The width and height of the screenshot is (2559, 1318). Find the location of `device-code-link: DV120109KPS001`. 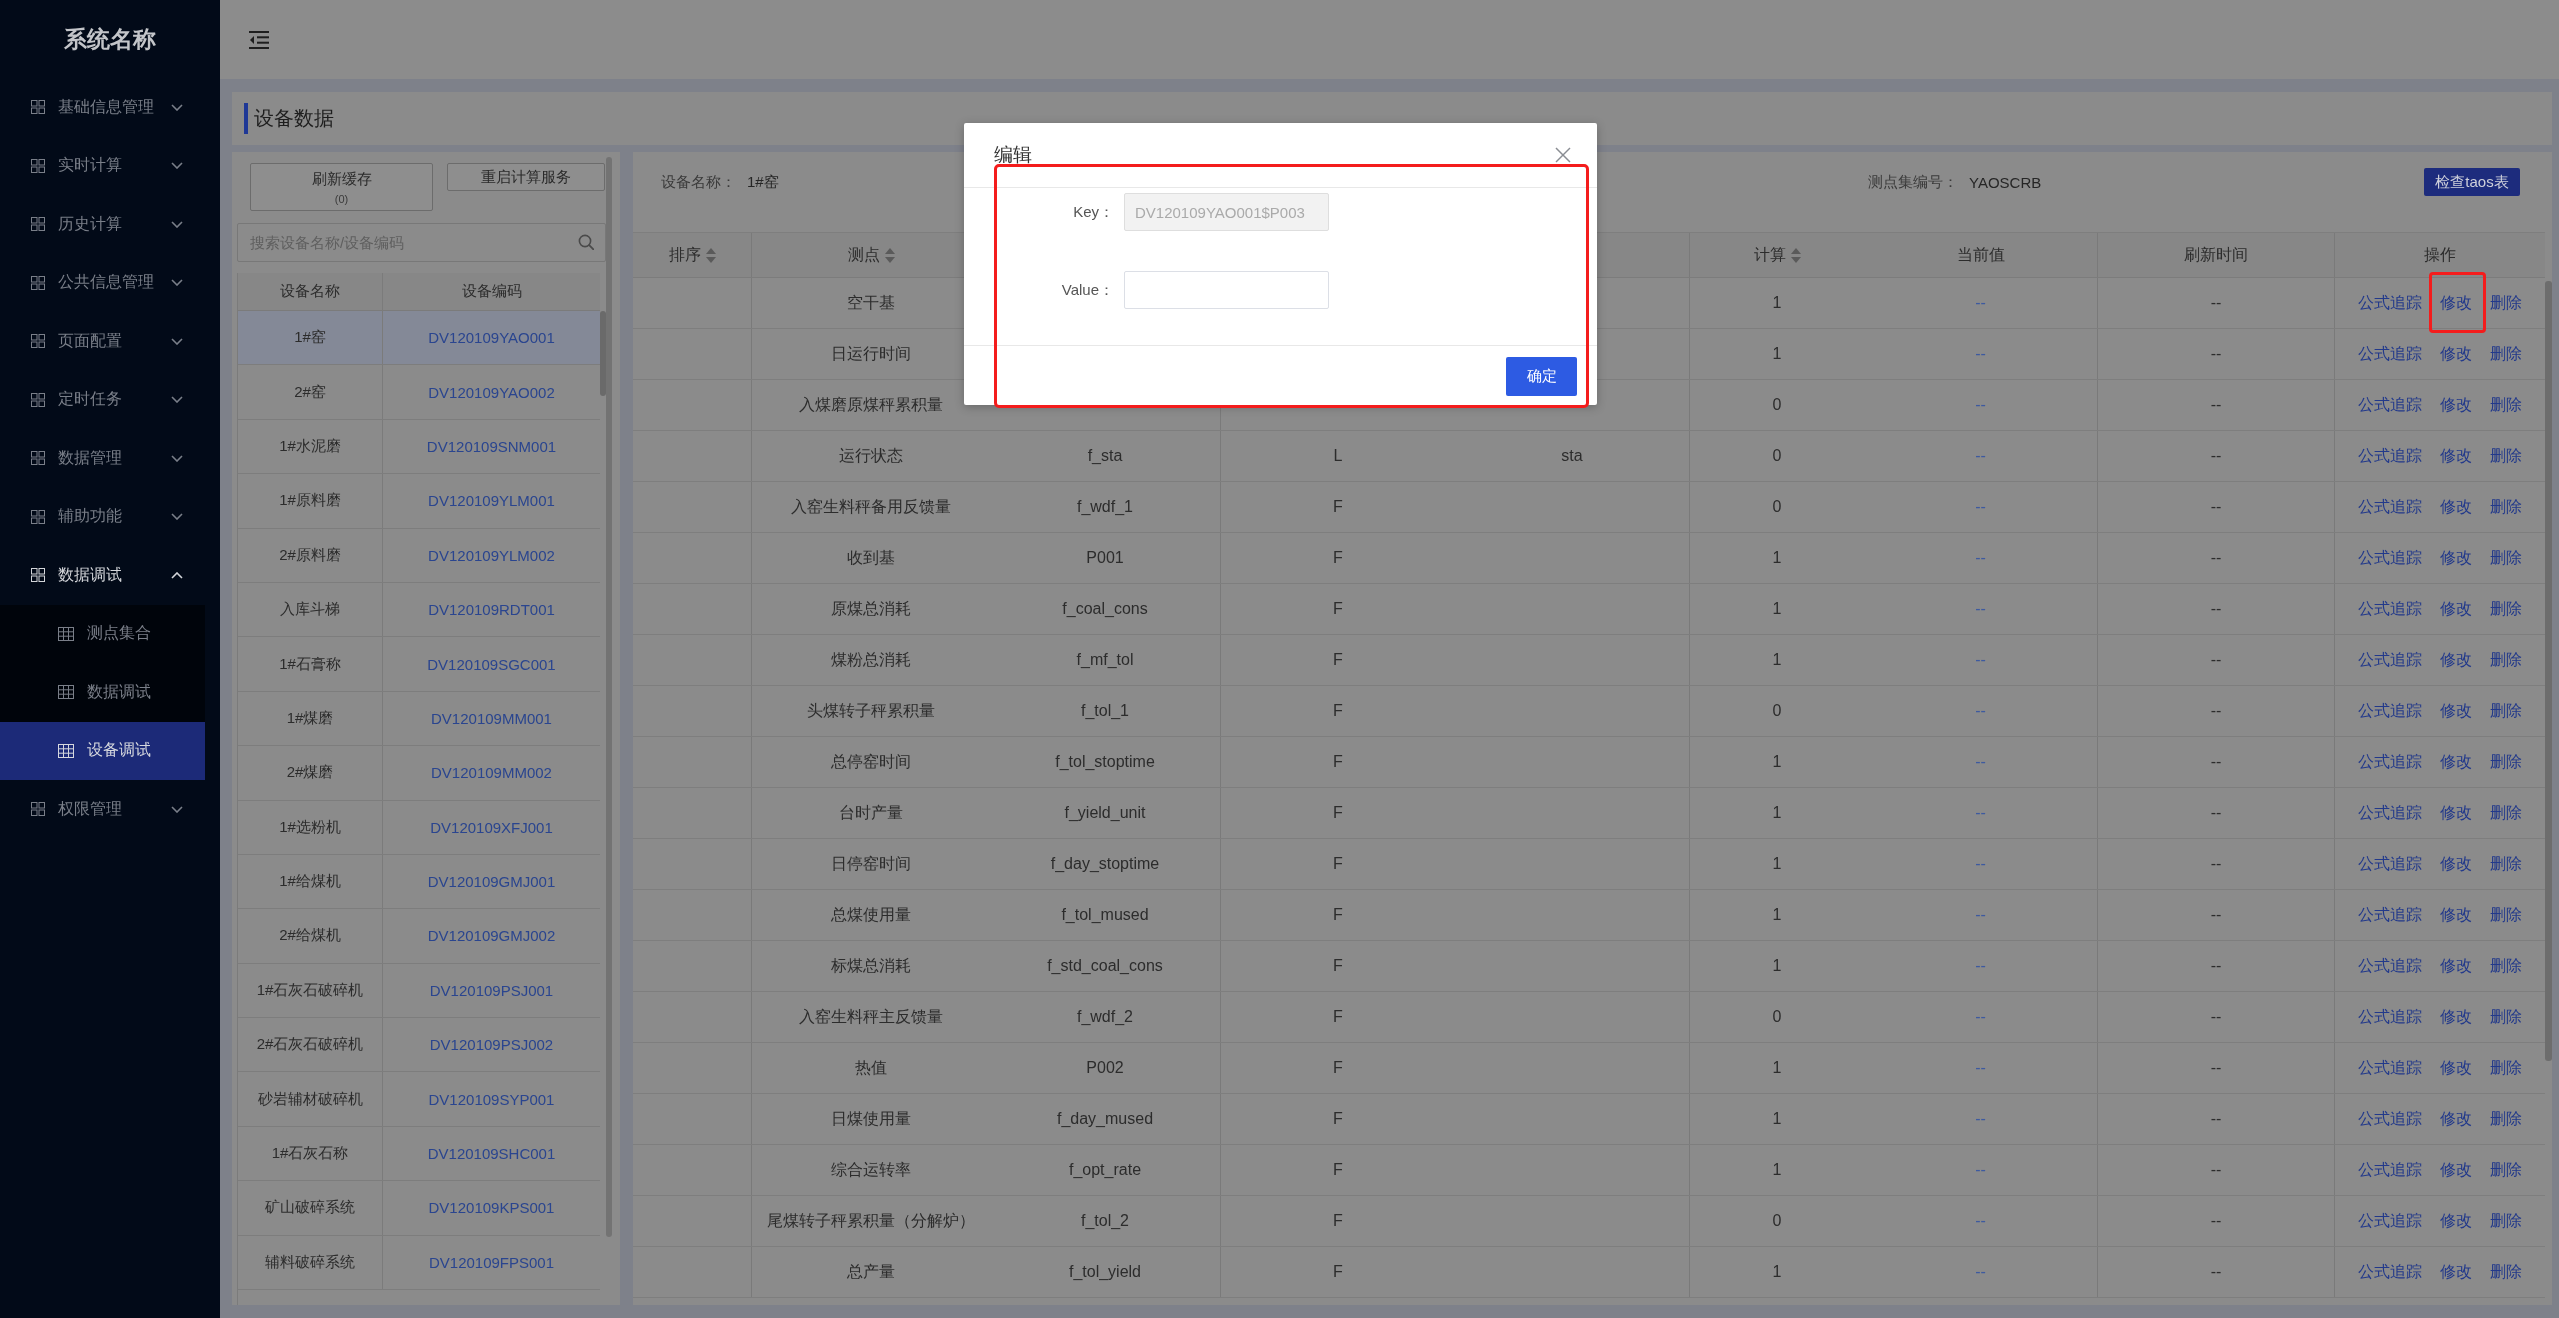

device-code-link: DV120109KPS001 is located at coordinates (491, 1208).